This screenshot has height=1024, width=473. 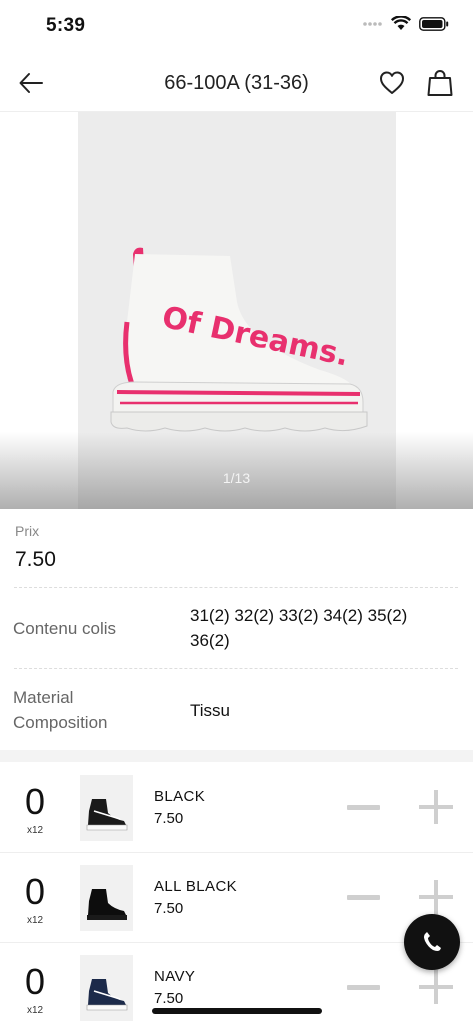 I want to click on material-value: Tissu, so click(x=210, y=710).